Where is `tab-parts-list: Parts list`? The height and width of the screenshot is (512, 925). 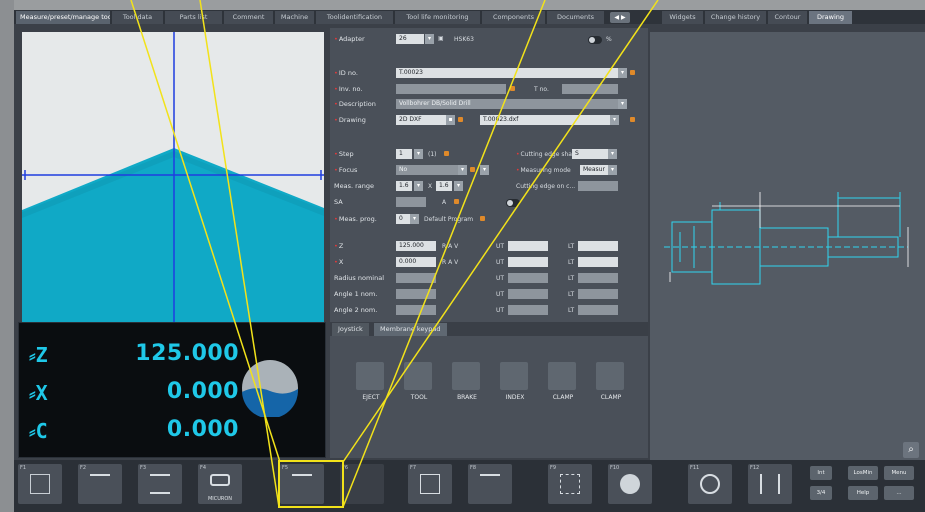 tab-parts-list: Parts list is located at coordinates (194, 17).